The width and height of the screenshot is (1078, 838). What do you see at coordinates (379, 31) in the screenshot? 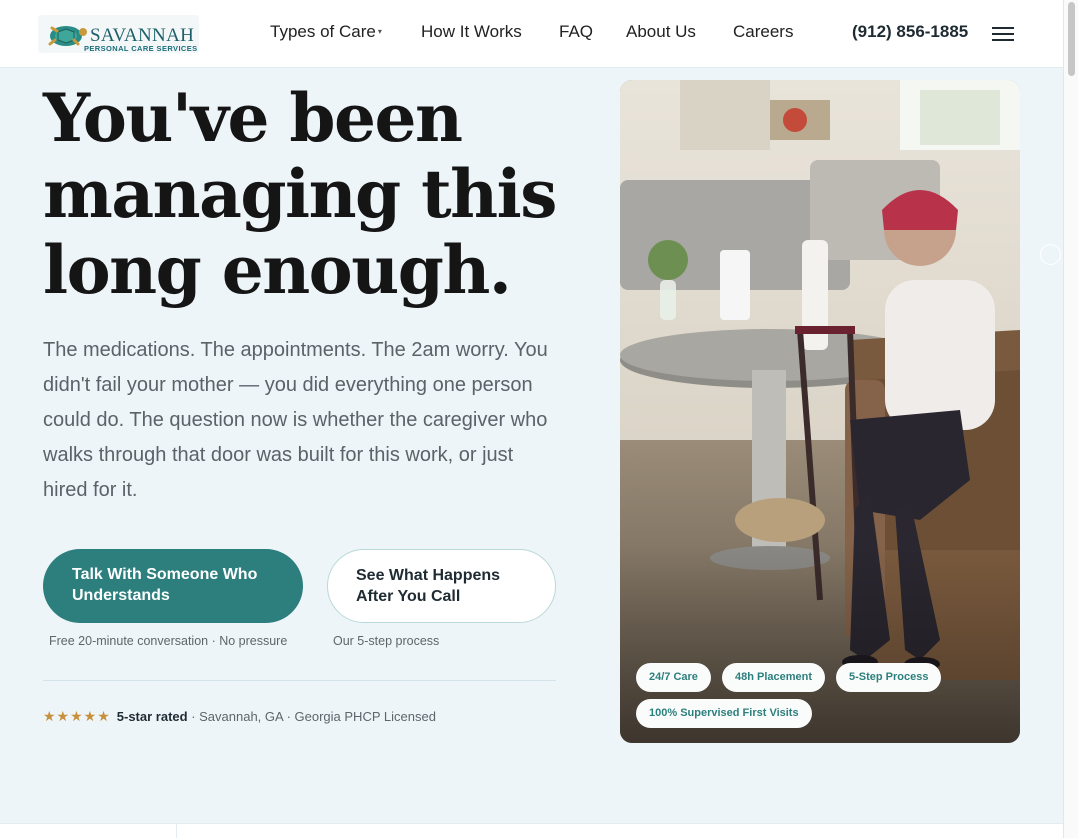
I see `chevron-down-icon: ▾` at bounding box center [379, 31].